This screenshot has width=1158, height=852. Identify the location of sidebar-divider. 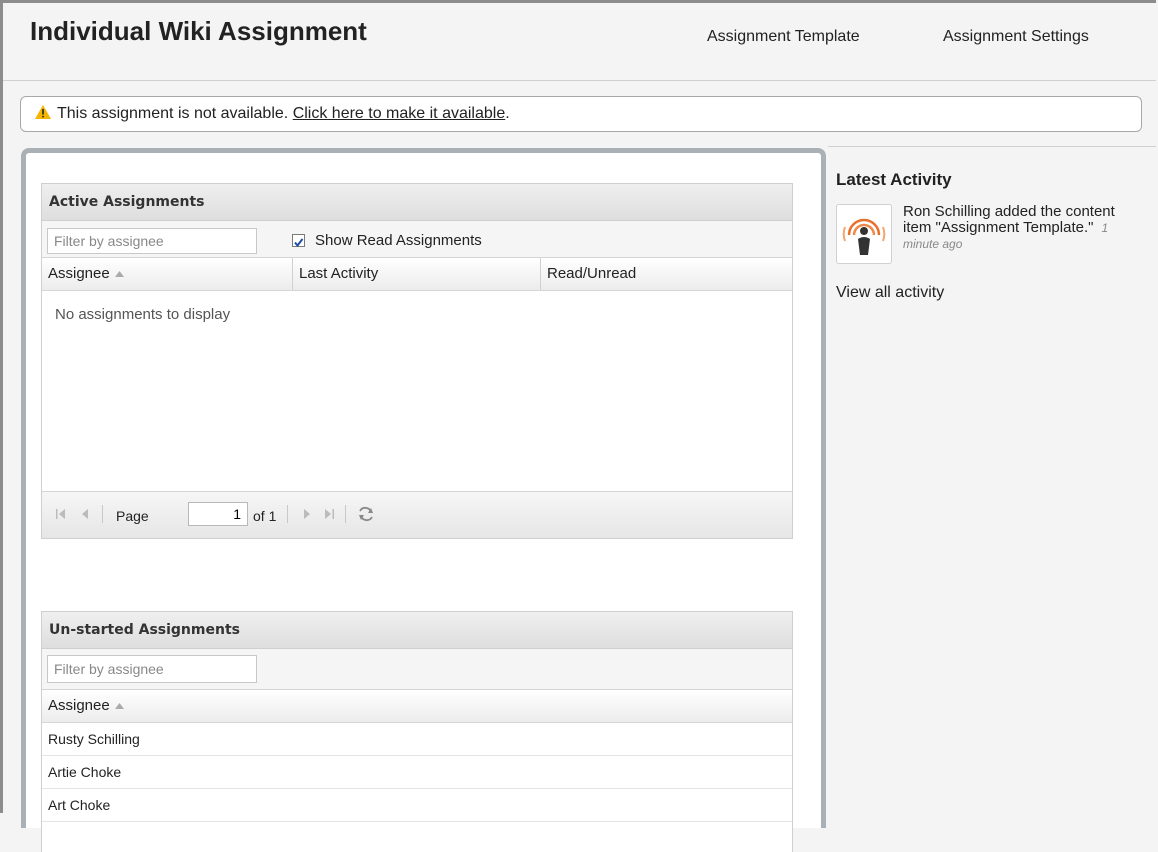
(992, 146).